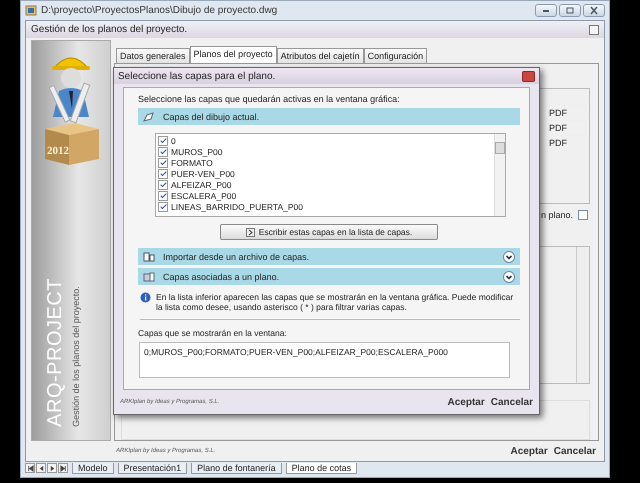 The image size is (640, 483). I want to click on drawing-file-icon, so click(31, 10).